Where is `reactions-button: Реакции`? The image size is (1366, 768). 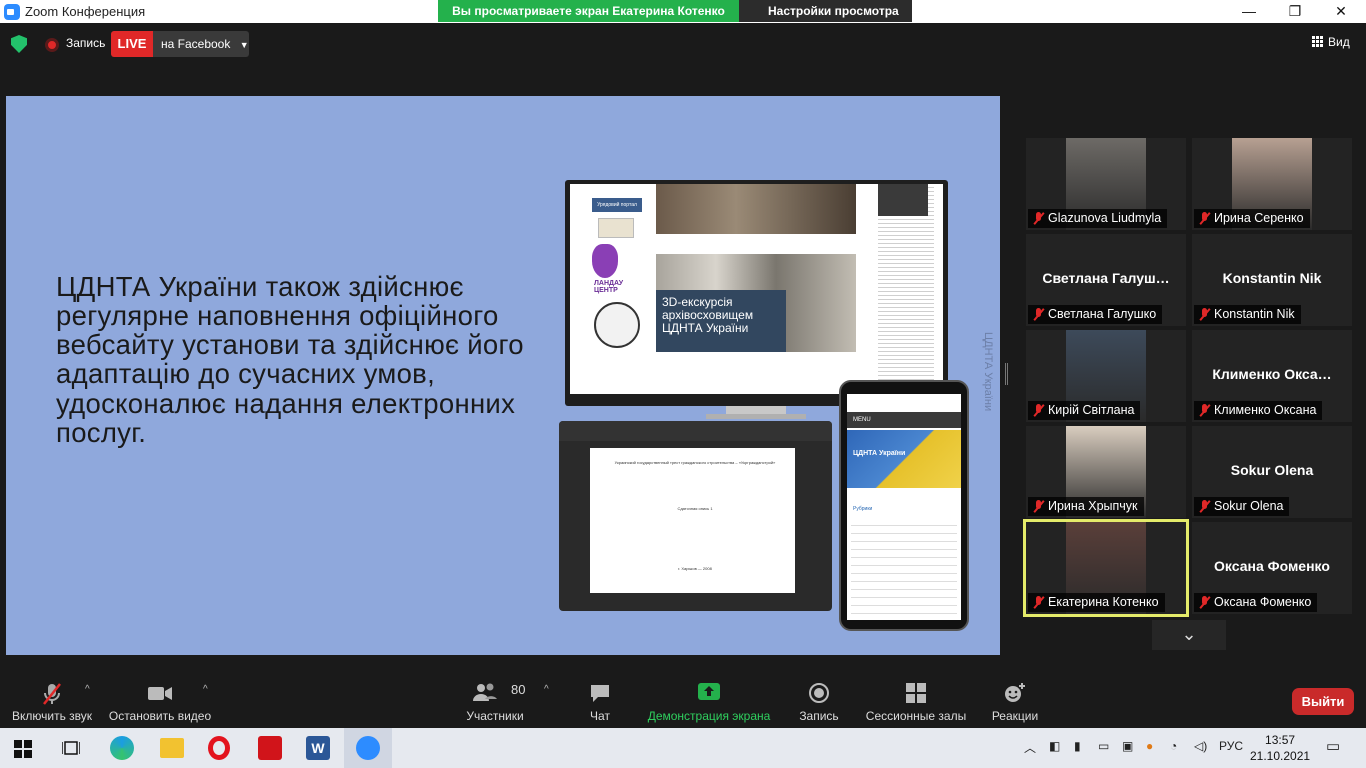 reactions-button: Реакции is located at coordinates (1015, 700).